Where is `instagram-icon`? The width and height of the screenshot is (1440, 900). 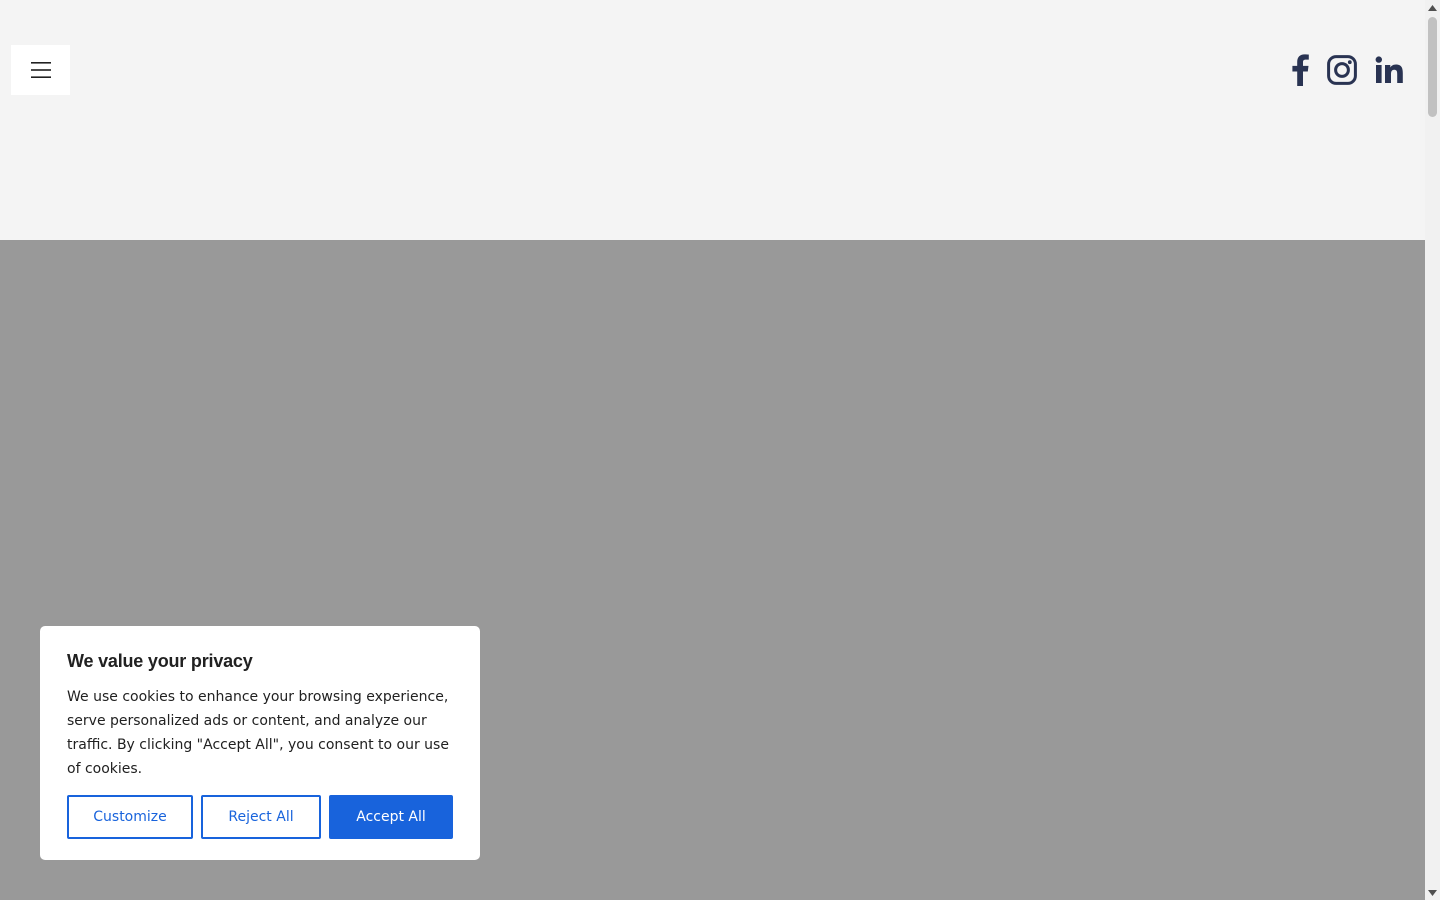
instagram-icon is located at coordinates (1342, 70).